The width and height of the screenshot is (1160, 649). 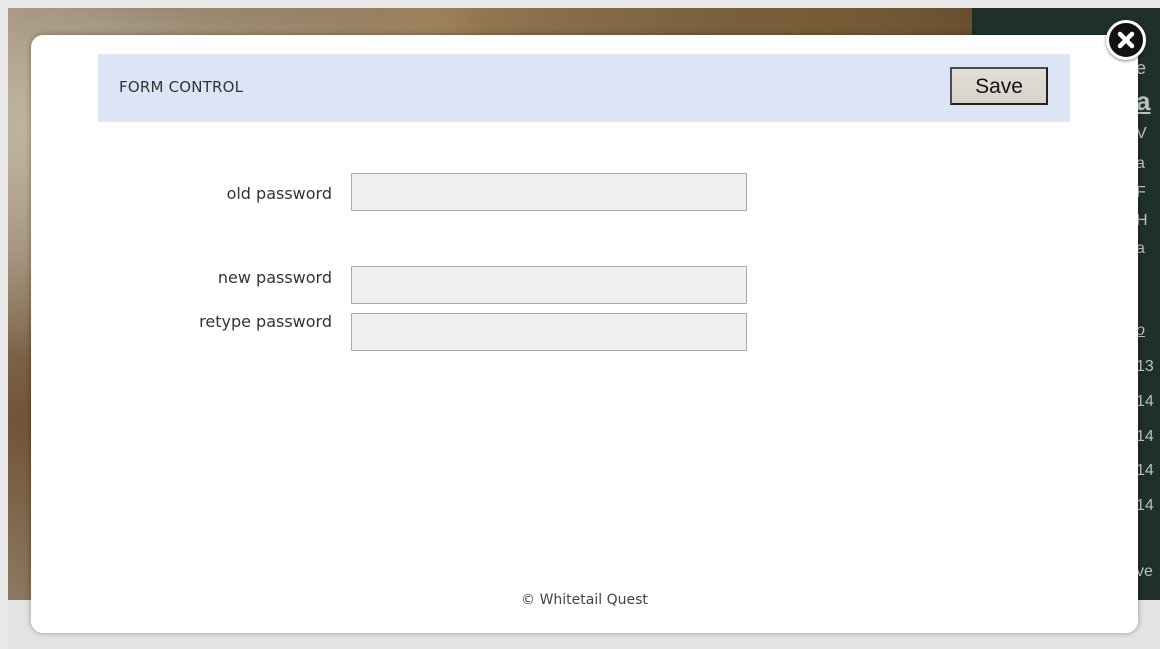 I want to click on retype-password-label: retype password, so click(x=265, y=321).